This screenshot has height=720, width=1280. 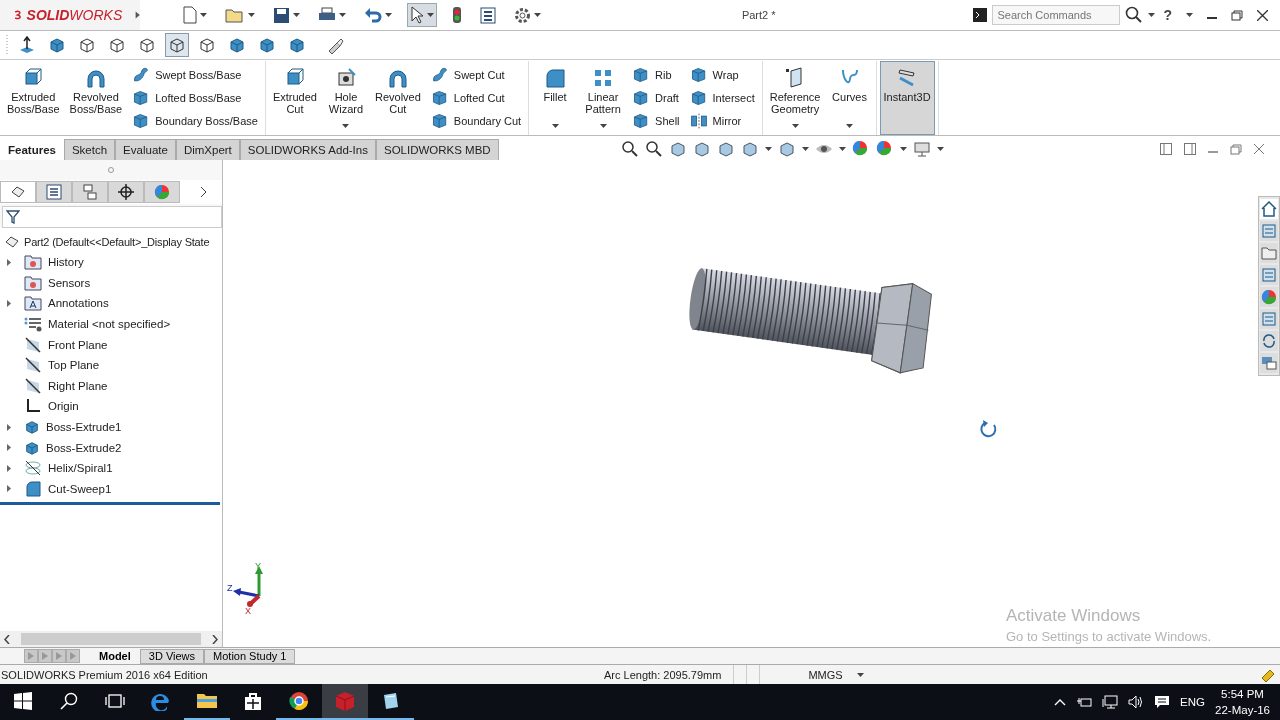 What do you see at coordinates (84, 447) in the screenshot?
I see `tree-item: Boss-Extrude2` at bounding box center [84, 447].